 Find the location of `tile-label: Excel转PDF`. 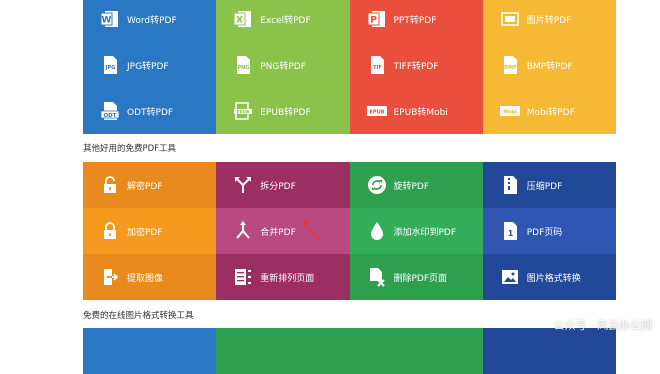

tile-label: Excel转PDF is located at coordinates (285, 20).